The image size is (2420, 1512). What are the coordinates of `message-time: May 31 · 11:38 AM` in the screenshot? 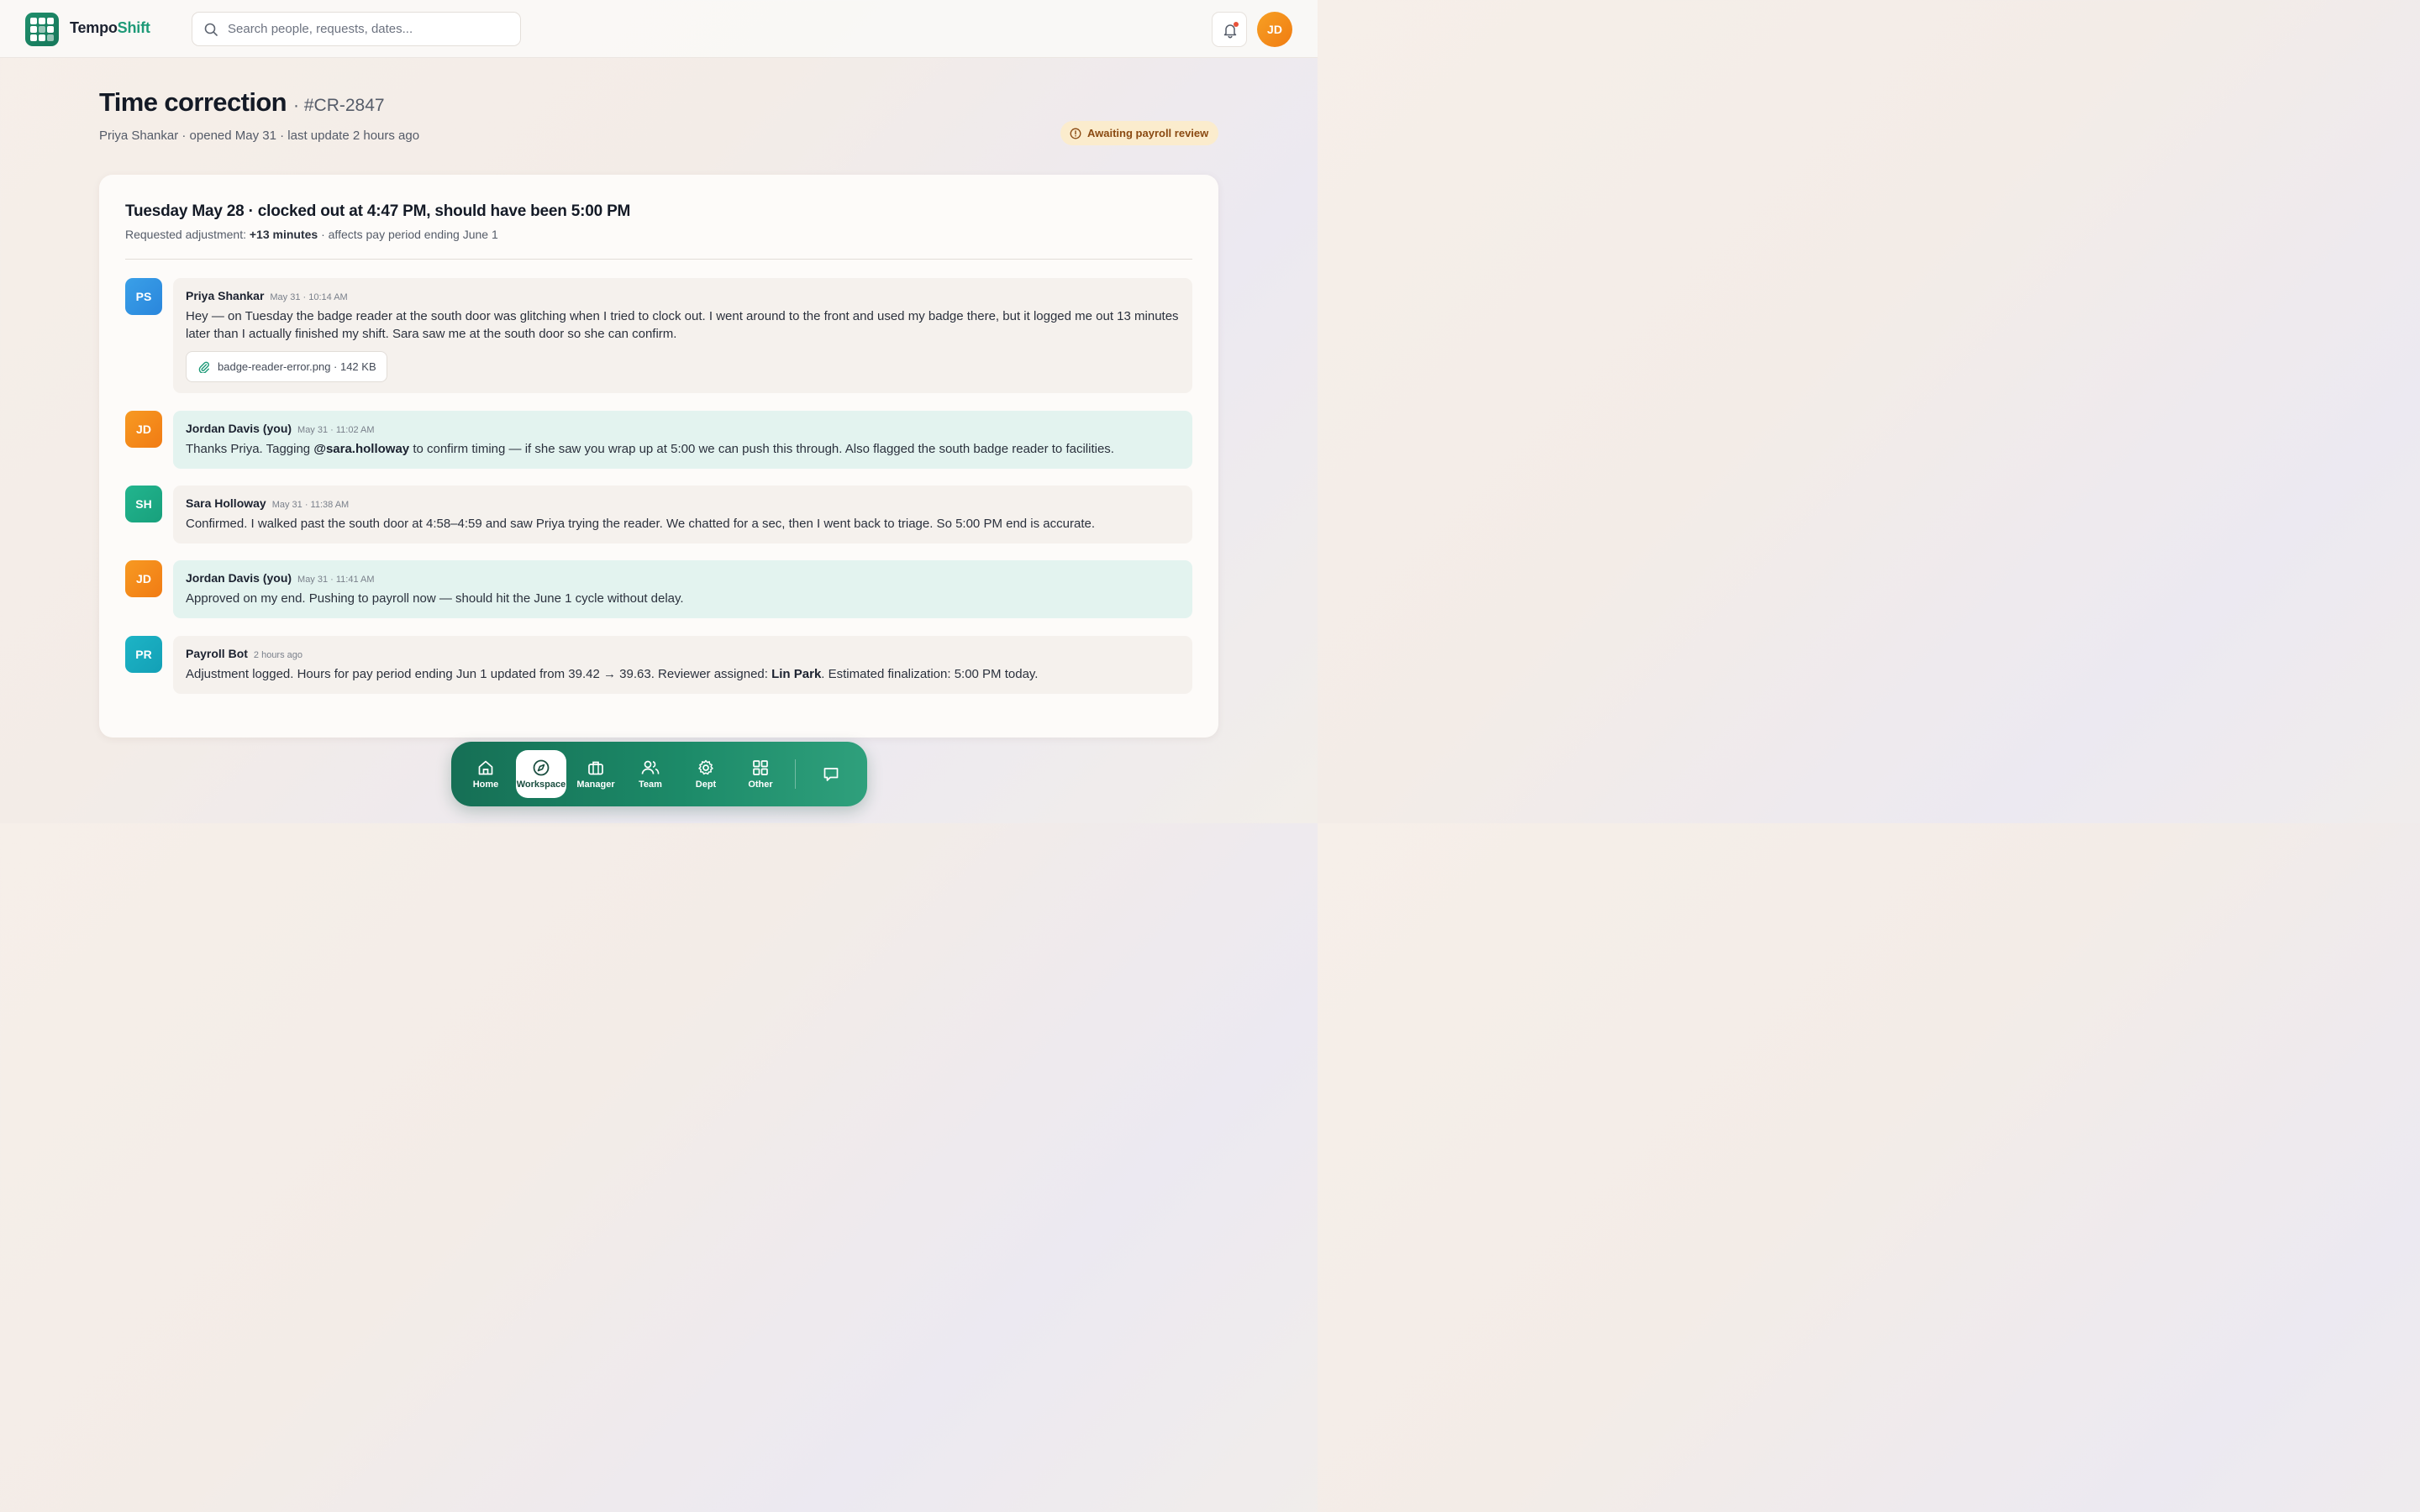 It's located at (310, 505).